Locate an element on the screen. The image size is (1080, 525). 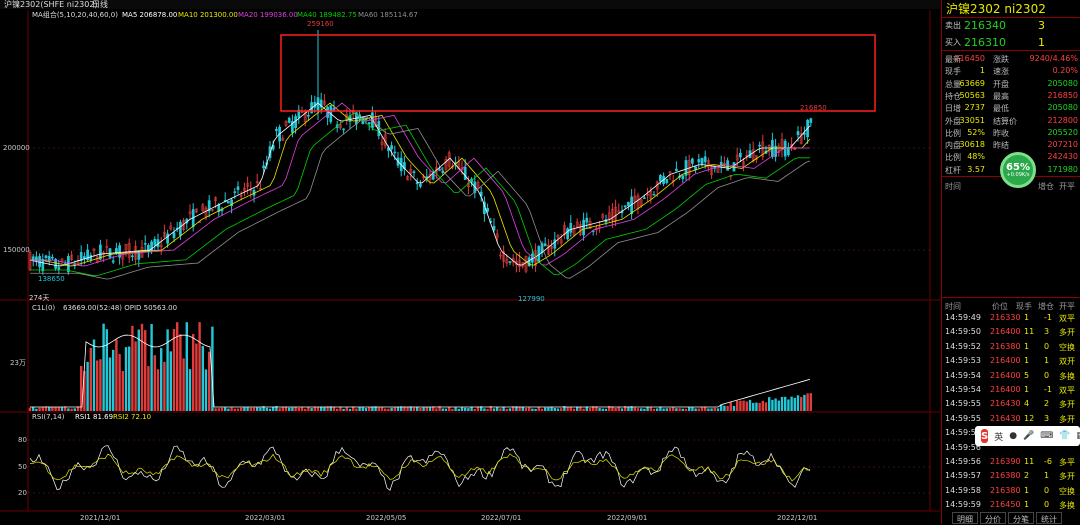
skin-icon: 👕 is located at coordinates (1064, 436).